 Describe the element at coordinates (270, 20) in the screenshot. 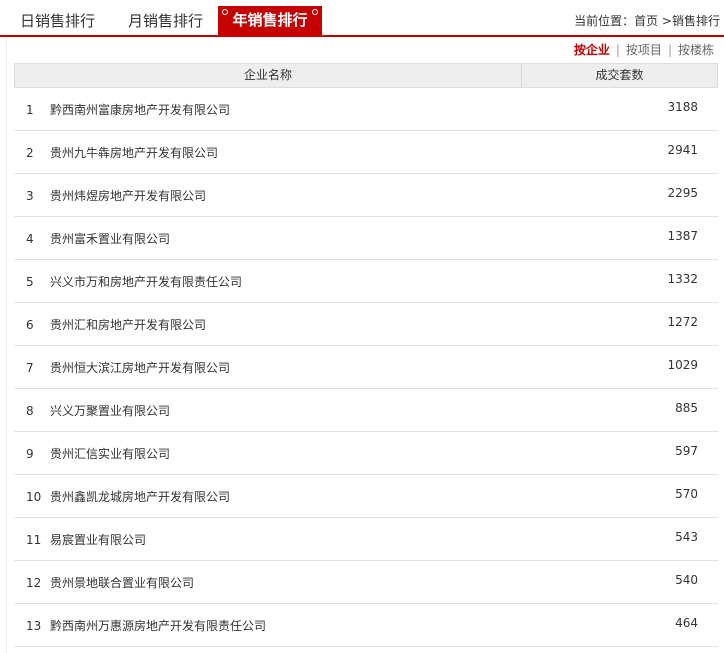

I see `tab-yearly-ranking: 年销售排行` at that location.